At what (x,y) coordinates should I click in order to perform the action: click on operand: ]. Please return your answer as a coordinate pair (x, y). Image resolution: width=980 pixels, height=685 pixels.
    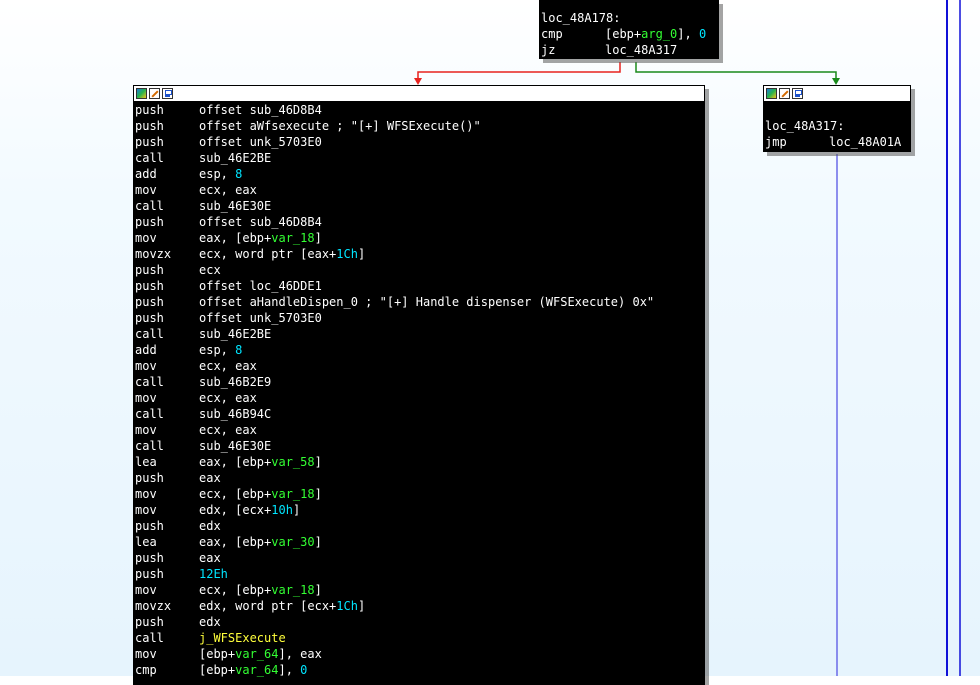
    Looking at the image, I should click on (296, 510).